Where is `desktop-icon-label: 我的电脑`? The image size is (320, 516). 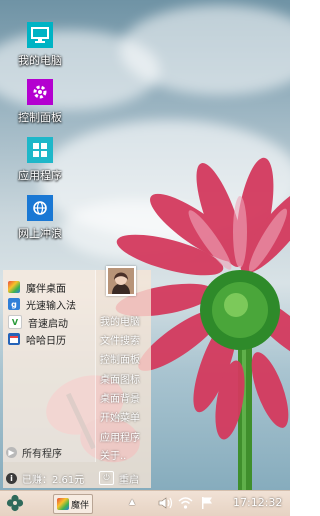
desktop-icon-label: 我的电脑 is located at coordinates (40, 60).